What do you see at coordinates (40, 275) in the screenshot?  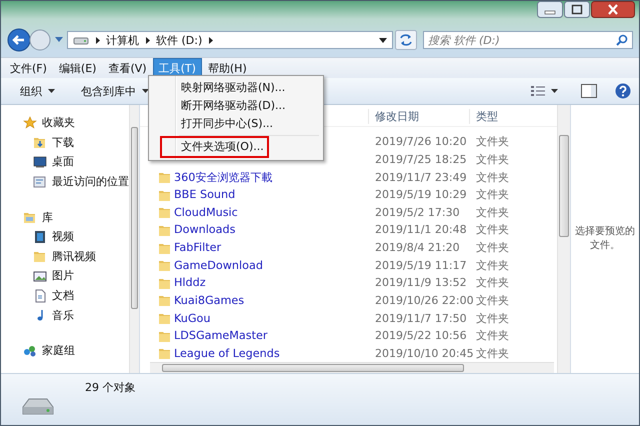 I see `picture-icon` at bounding box center [40, 275].